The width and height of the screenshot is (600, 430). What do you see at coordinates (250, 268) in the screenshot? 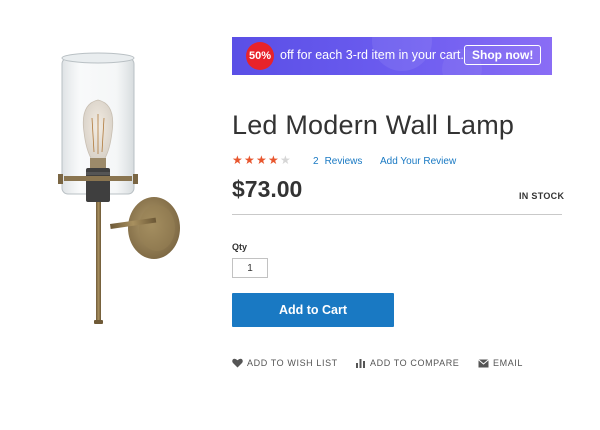
I see `qty-input` at bounding box center [250, 268].